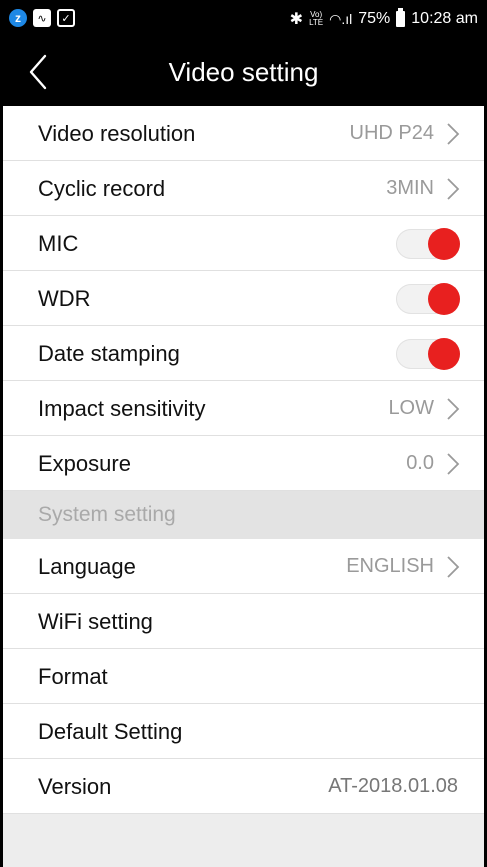 The width and height of the screenshot is (487, 867). Describe the element at coordinates (243, 133) in the screenshot. I see `row-video-resolution: Video resolution UHD P24` at that location.